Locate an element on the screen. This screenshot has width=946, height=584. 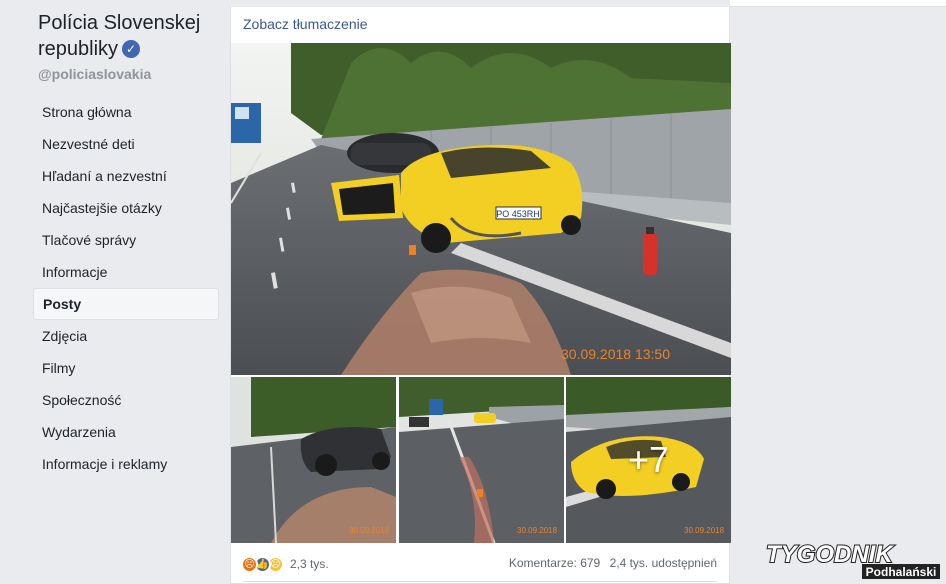
reactions-count: 2,3 tys. is located at coordinates (309, 564).